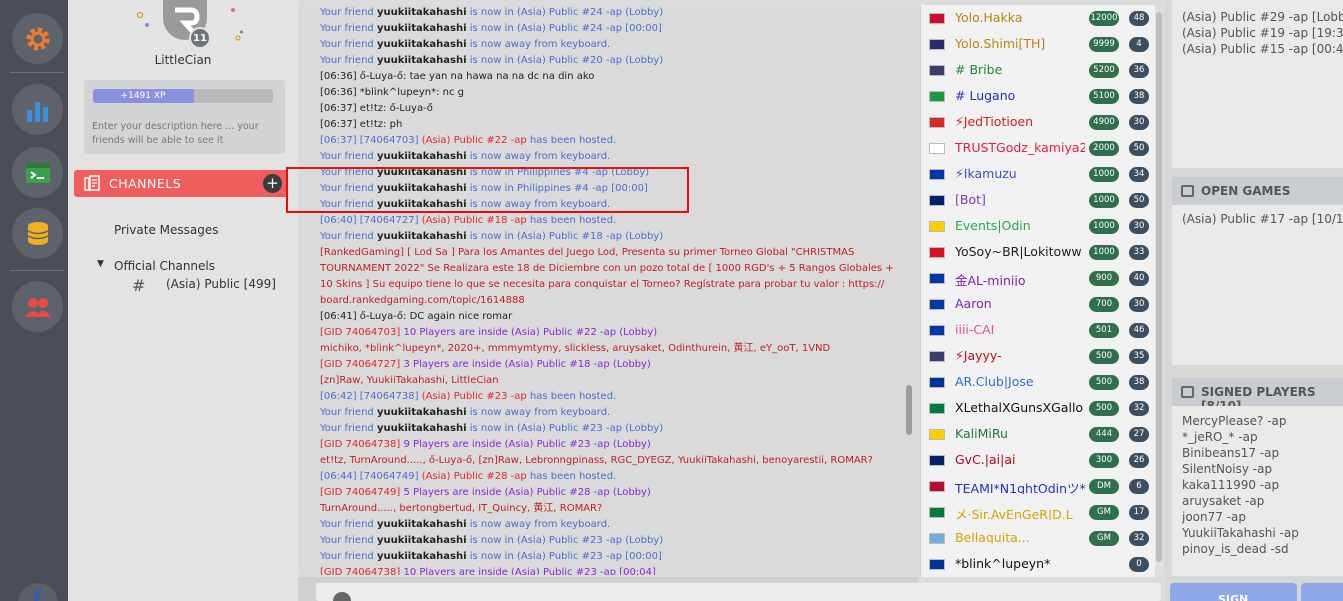 The width and height of the screenshot is (1343, 601). What do you see at coordinates (1020, 200) in the screenshot?
I see `player-name: [Bot]` at bounding box center [1020, 200].